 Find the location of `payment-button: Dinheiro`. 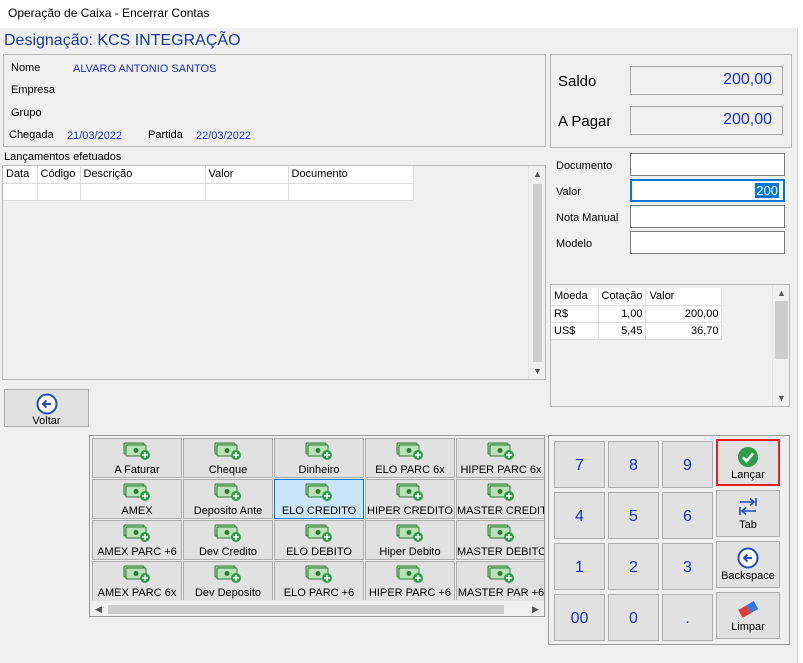

payment-button: Dinheiro is located at coordinates (319, 458).